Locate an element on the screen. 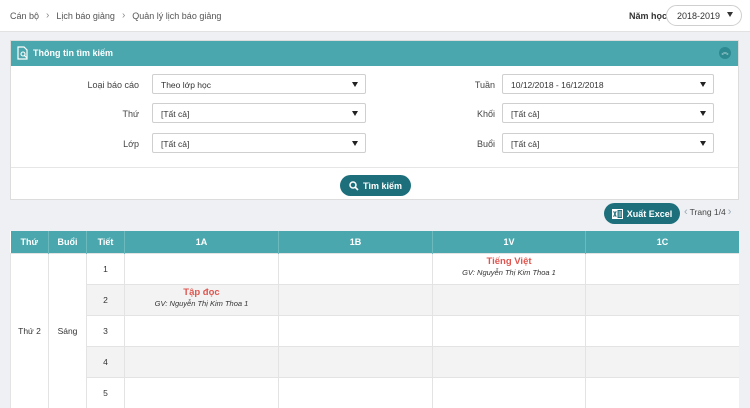  header-class-1b: 1B is located at coordinates (355, 242).